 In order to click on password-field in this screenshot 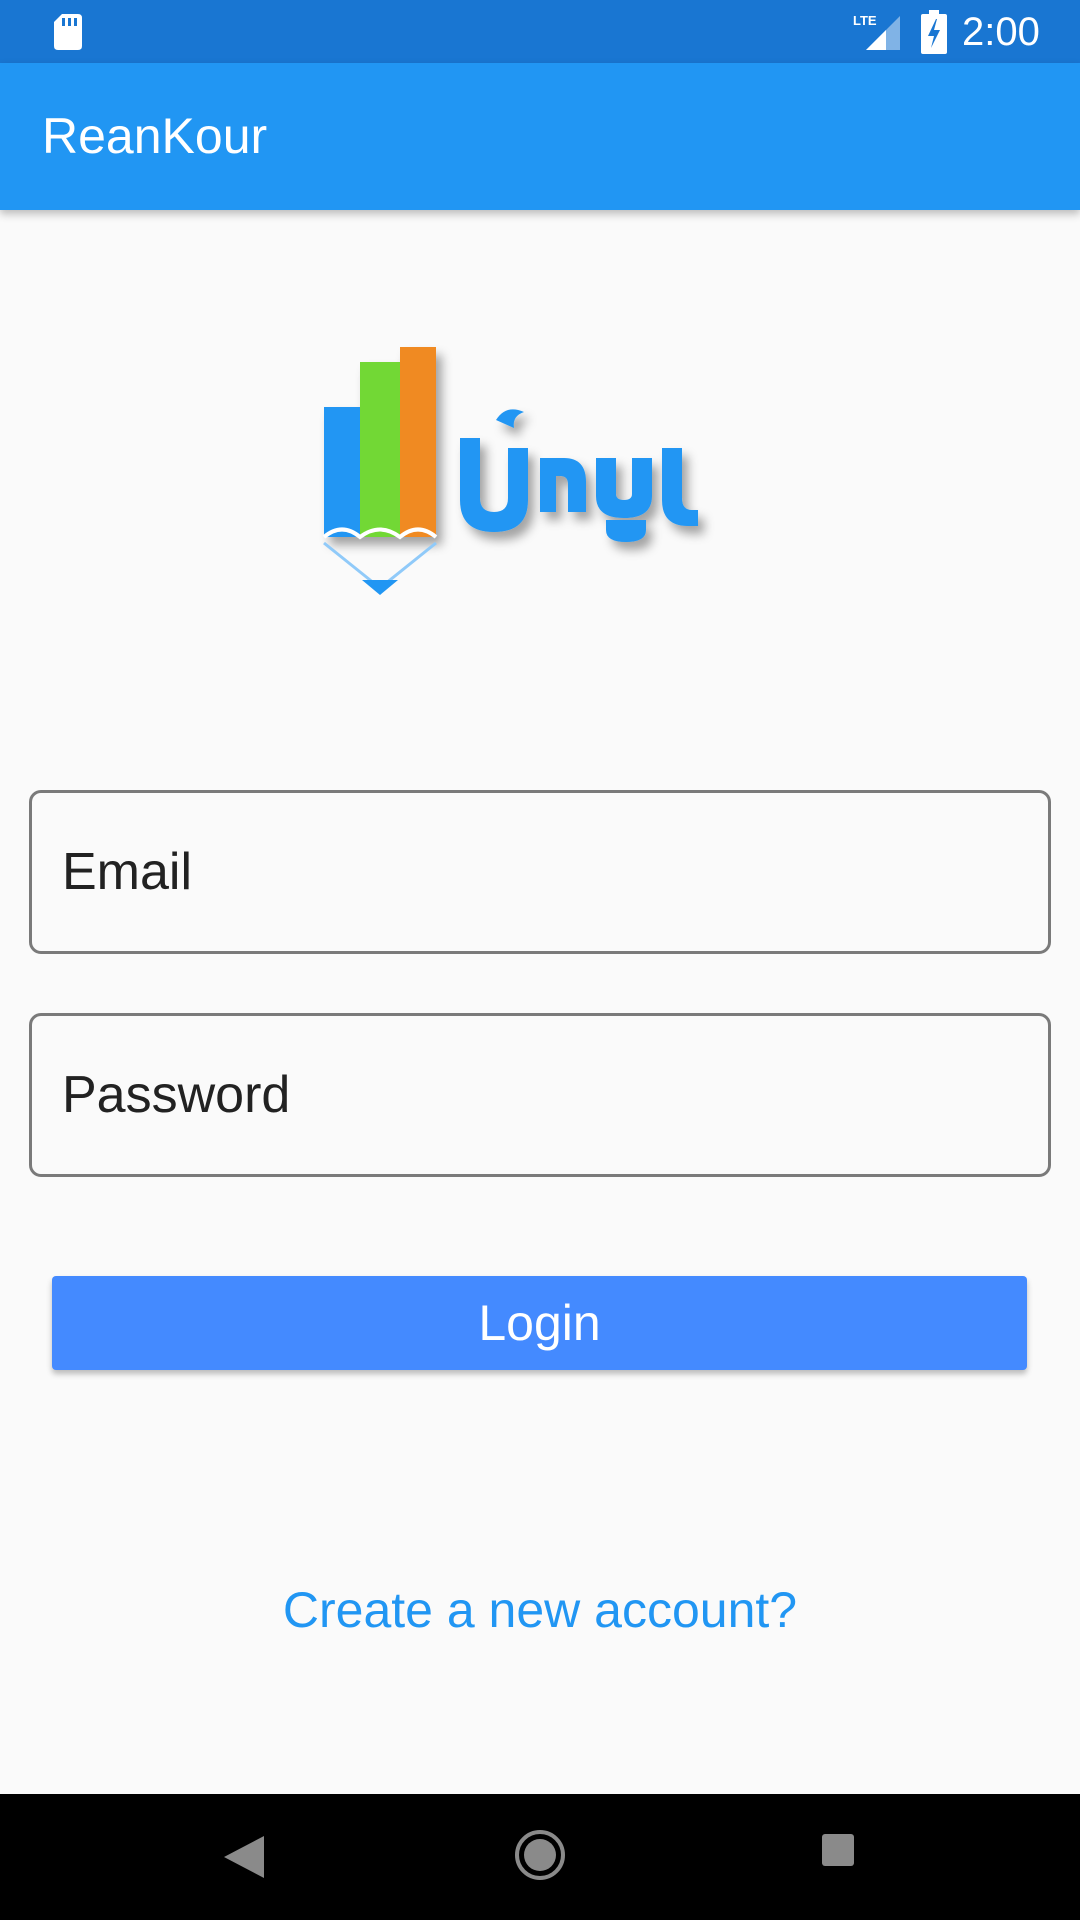, I will do `click(540, 1095)`.